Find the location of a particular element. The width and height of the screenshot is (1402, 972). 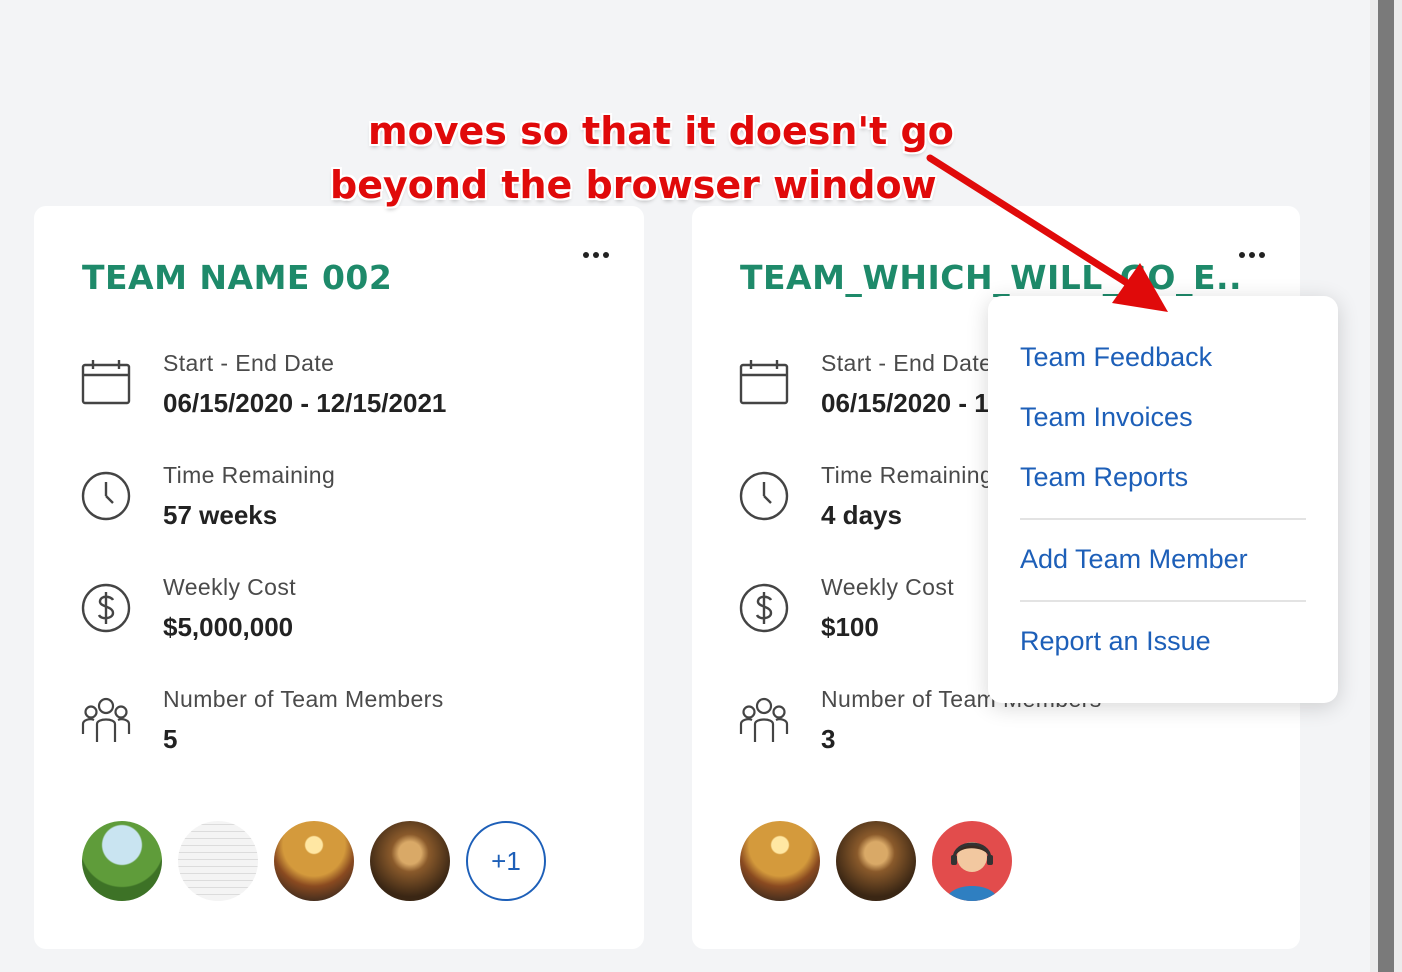

more-members-badge: +1 is located at coordinates (506, 861).